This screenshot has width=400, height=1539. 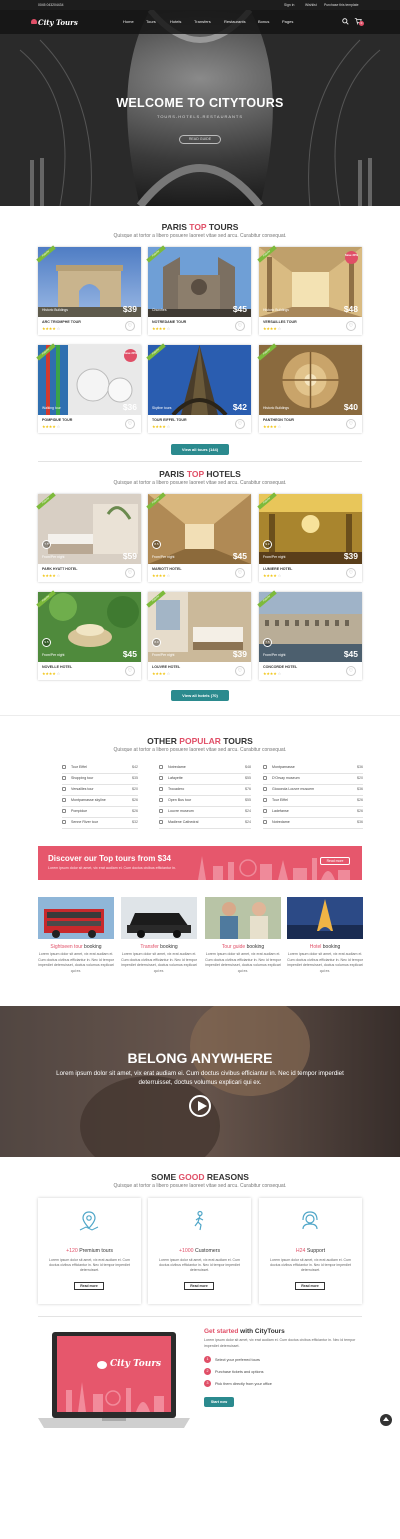 I want to click on hotel-name: CONCORDE HOTEL, so click(x=280, y=667).